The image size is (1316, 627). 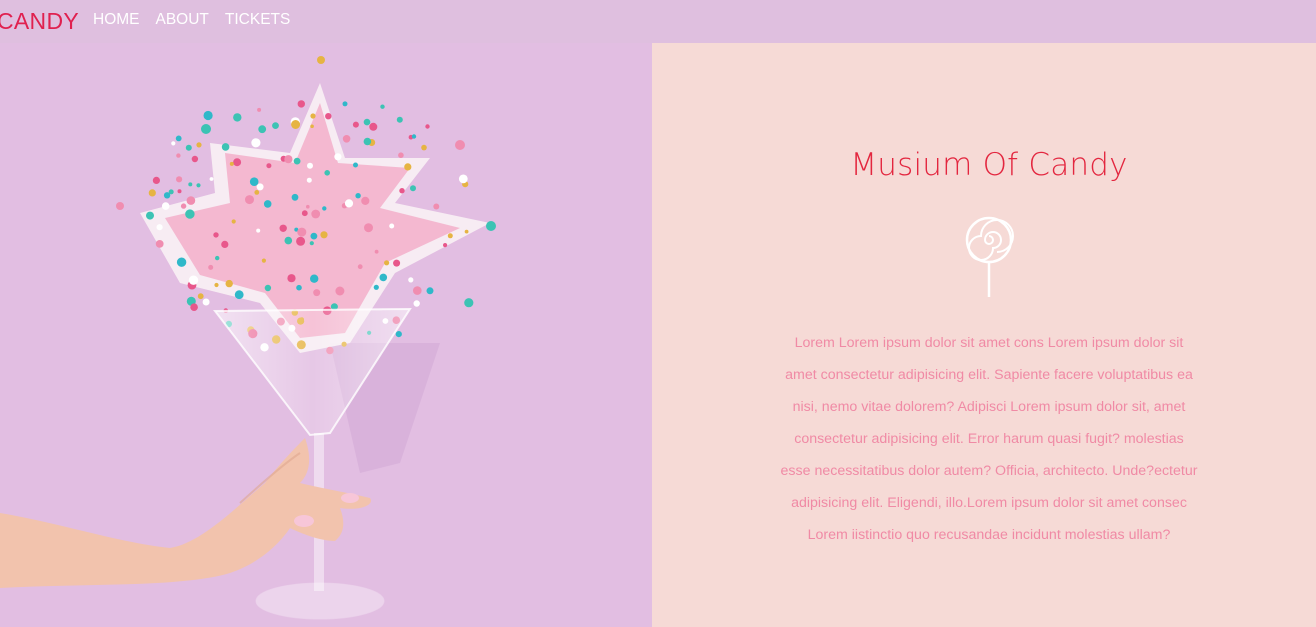 I want to click on nav-menu: HOME ABOUT TICKETS, so click(x=191, y=20).